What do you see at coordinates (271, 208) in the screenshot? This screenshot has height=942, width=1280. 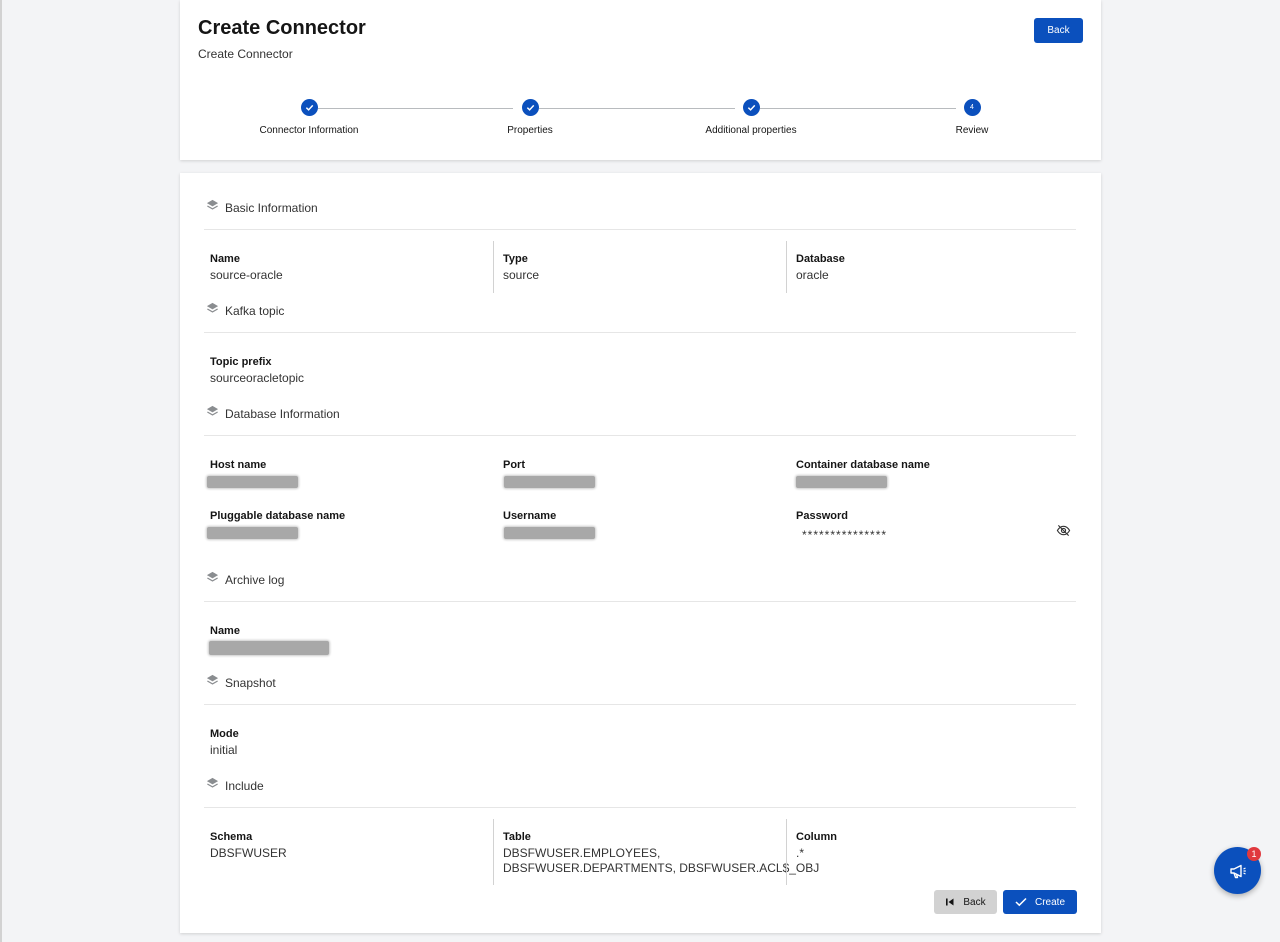 I see `section-title: Basic Information` at bounding box center [271, 208].